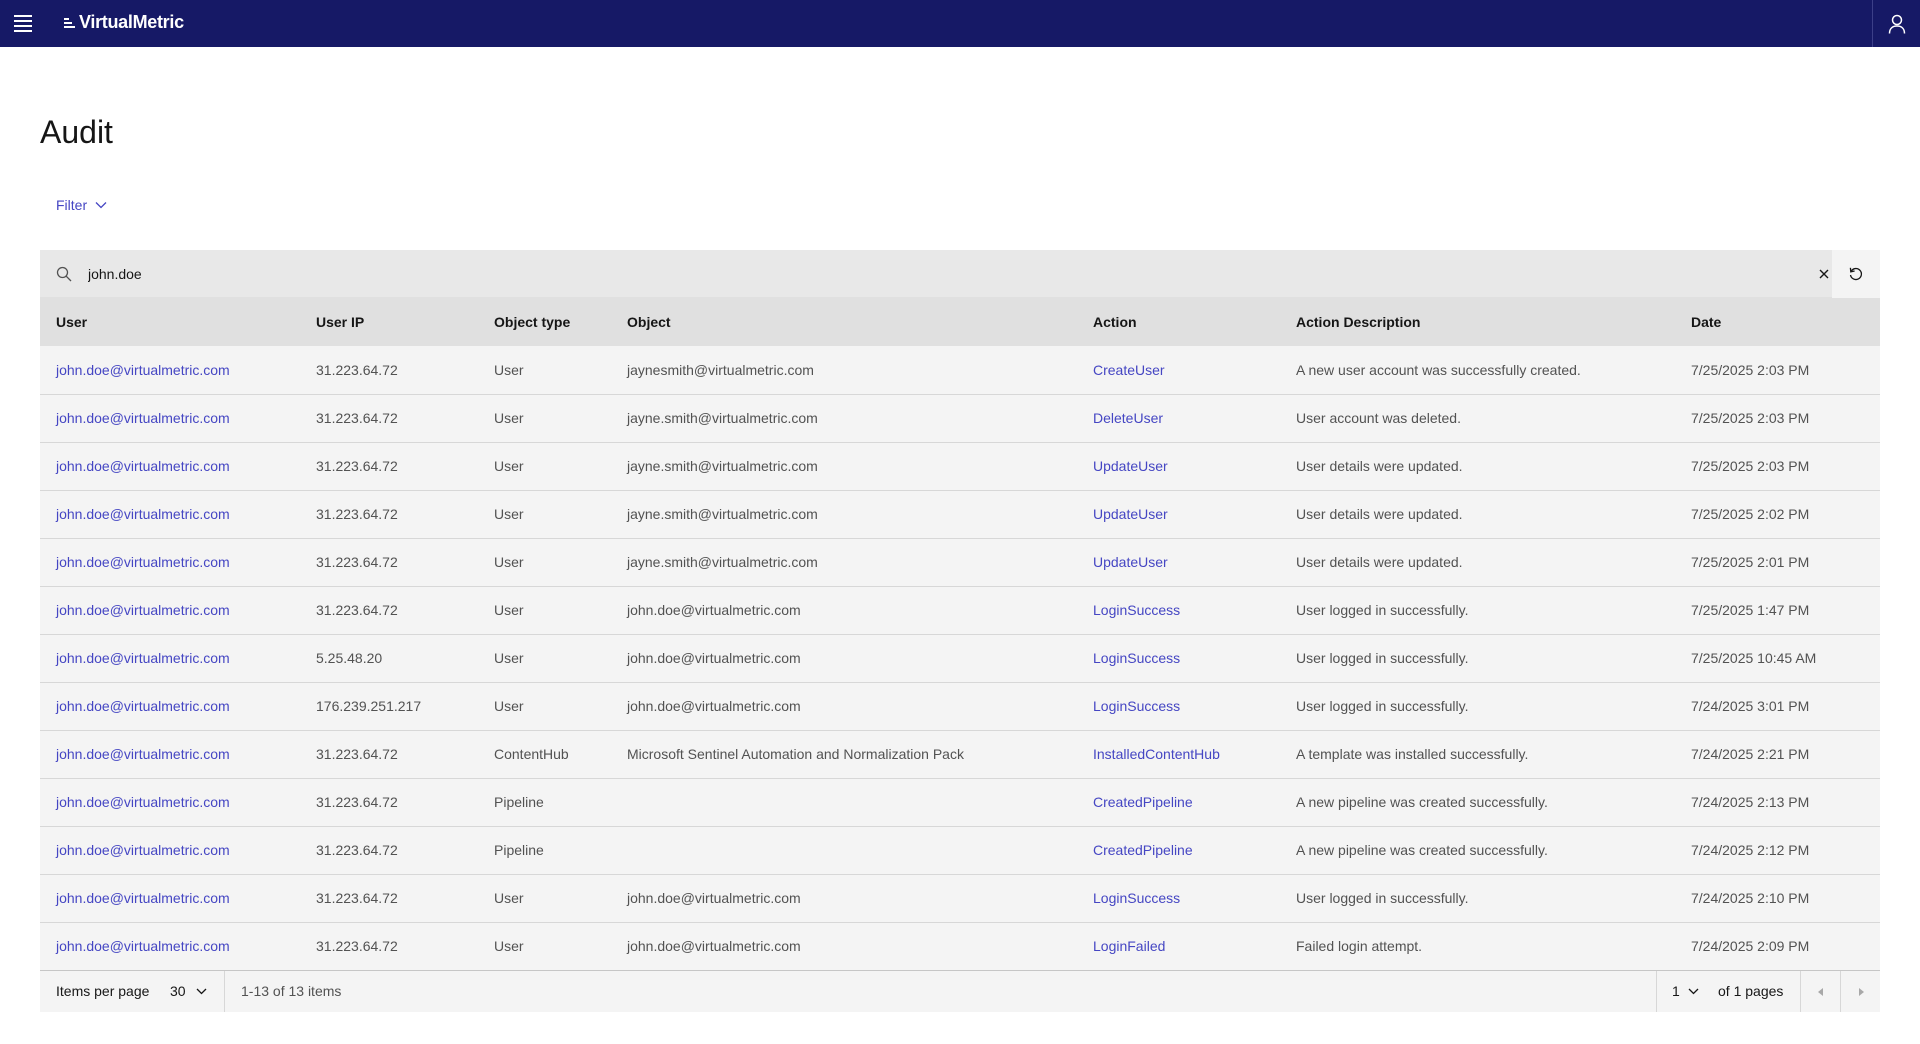 The width and height of the screenshot is (1920, 1044). I want to click on caret-left-icon, so click(1820, 991).